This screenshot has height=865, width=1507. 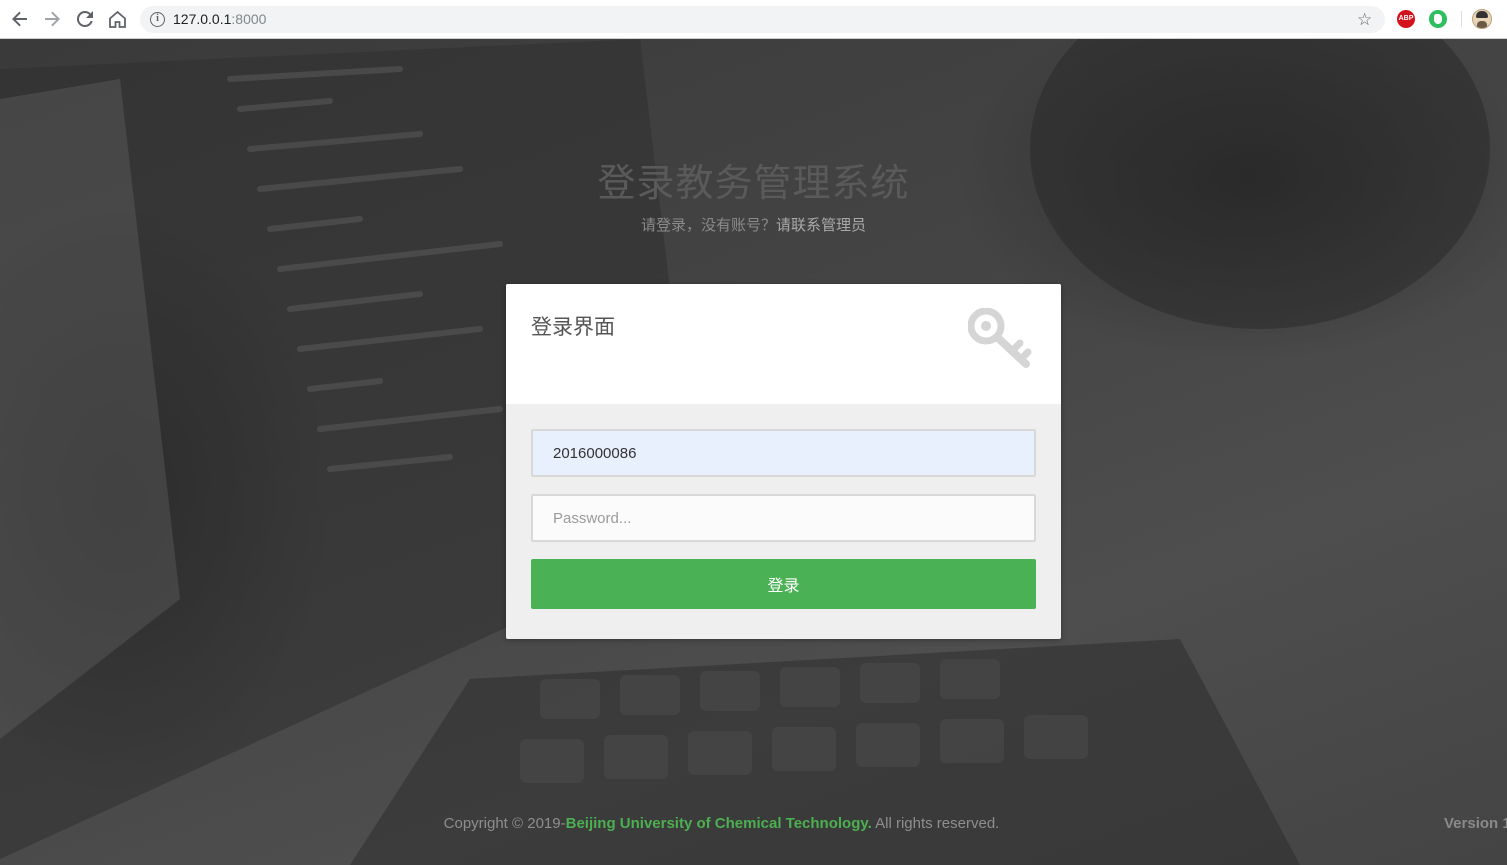 I want to click on browser-toolbar: i 127.0.0.1:8000 ☆ ABP, so click(x=753, y=19).